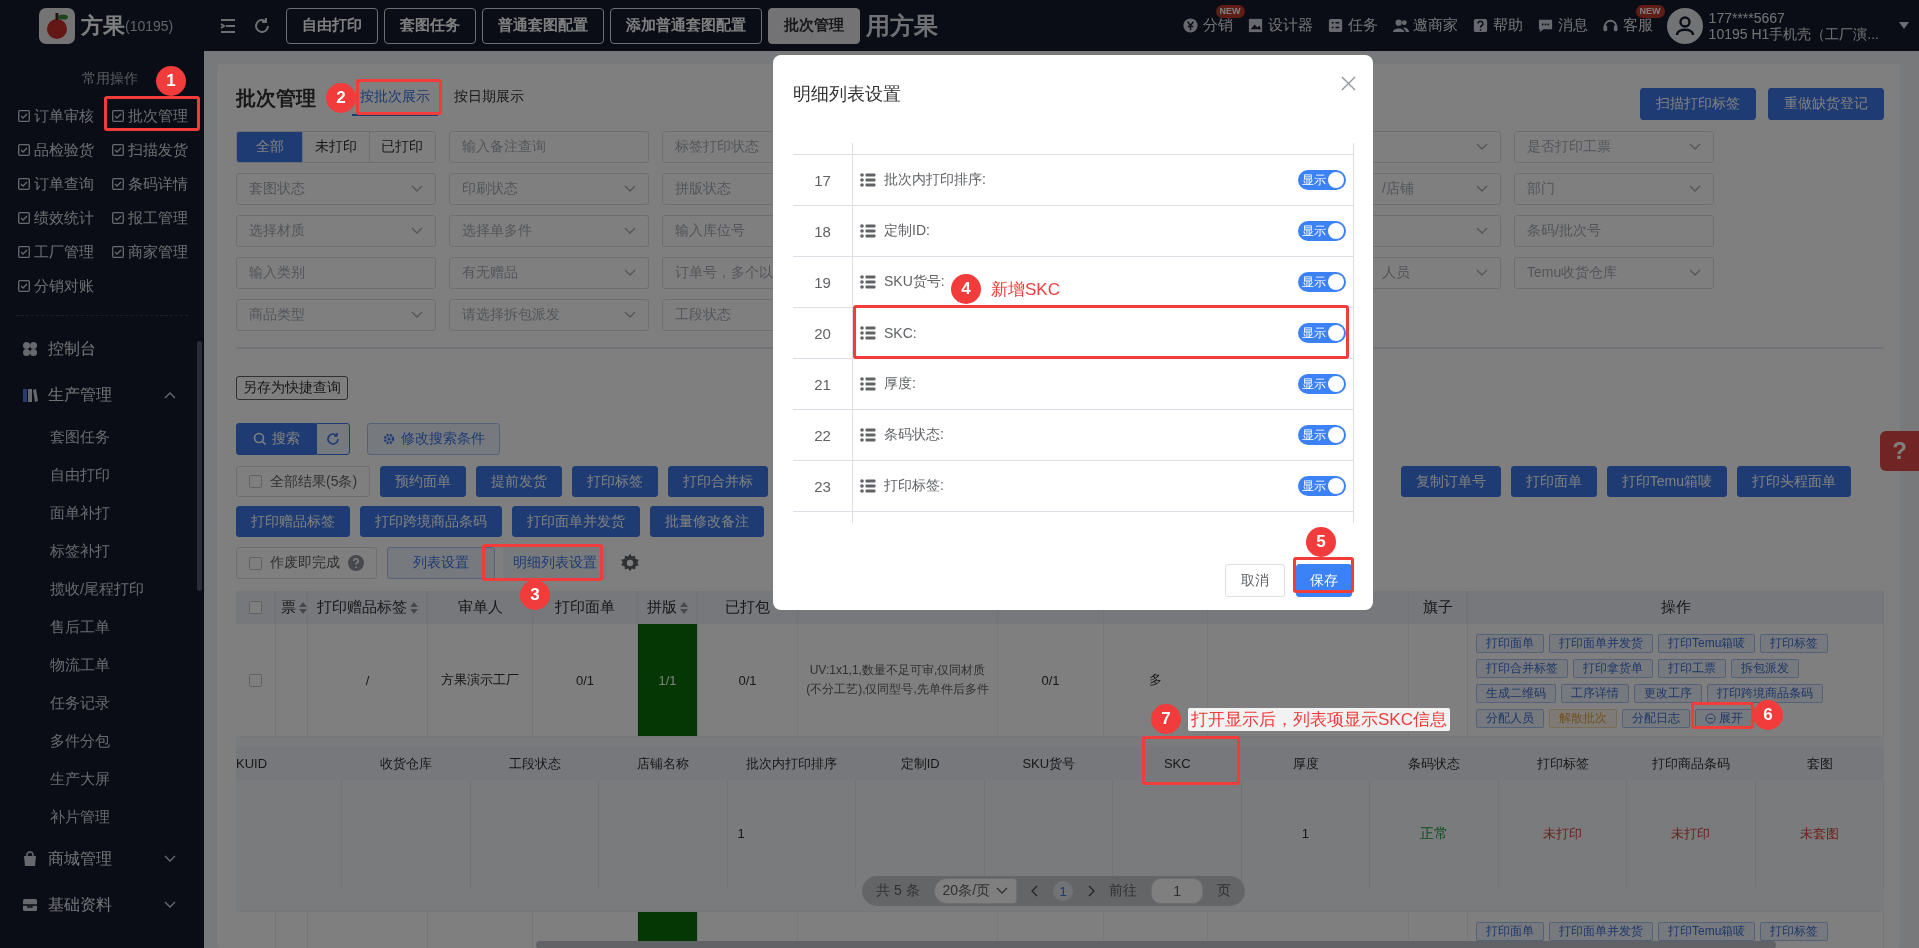 This screenshot has height=948, width=1919. Describe the element at coordinates (585, 607) in the screenshot. I see `column-header: 打印面单` at that location.